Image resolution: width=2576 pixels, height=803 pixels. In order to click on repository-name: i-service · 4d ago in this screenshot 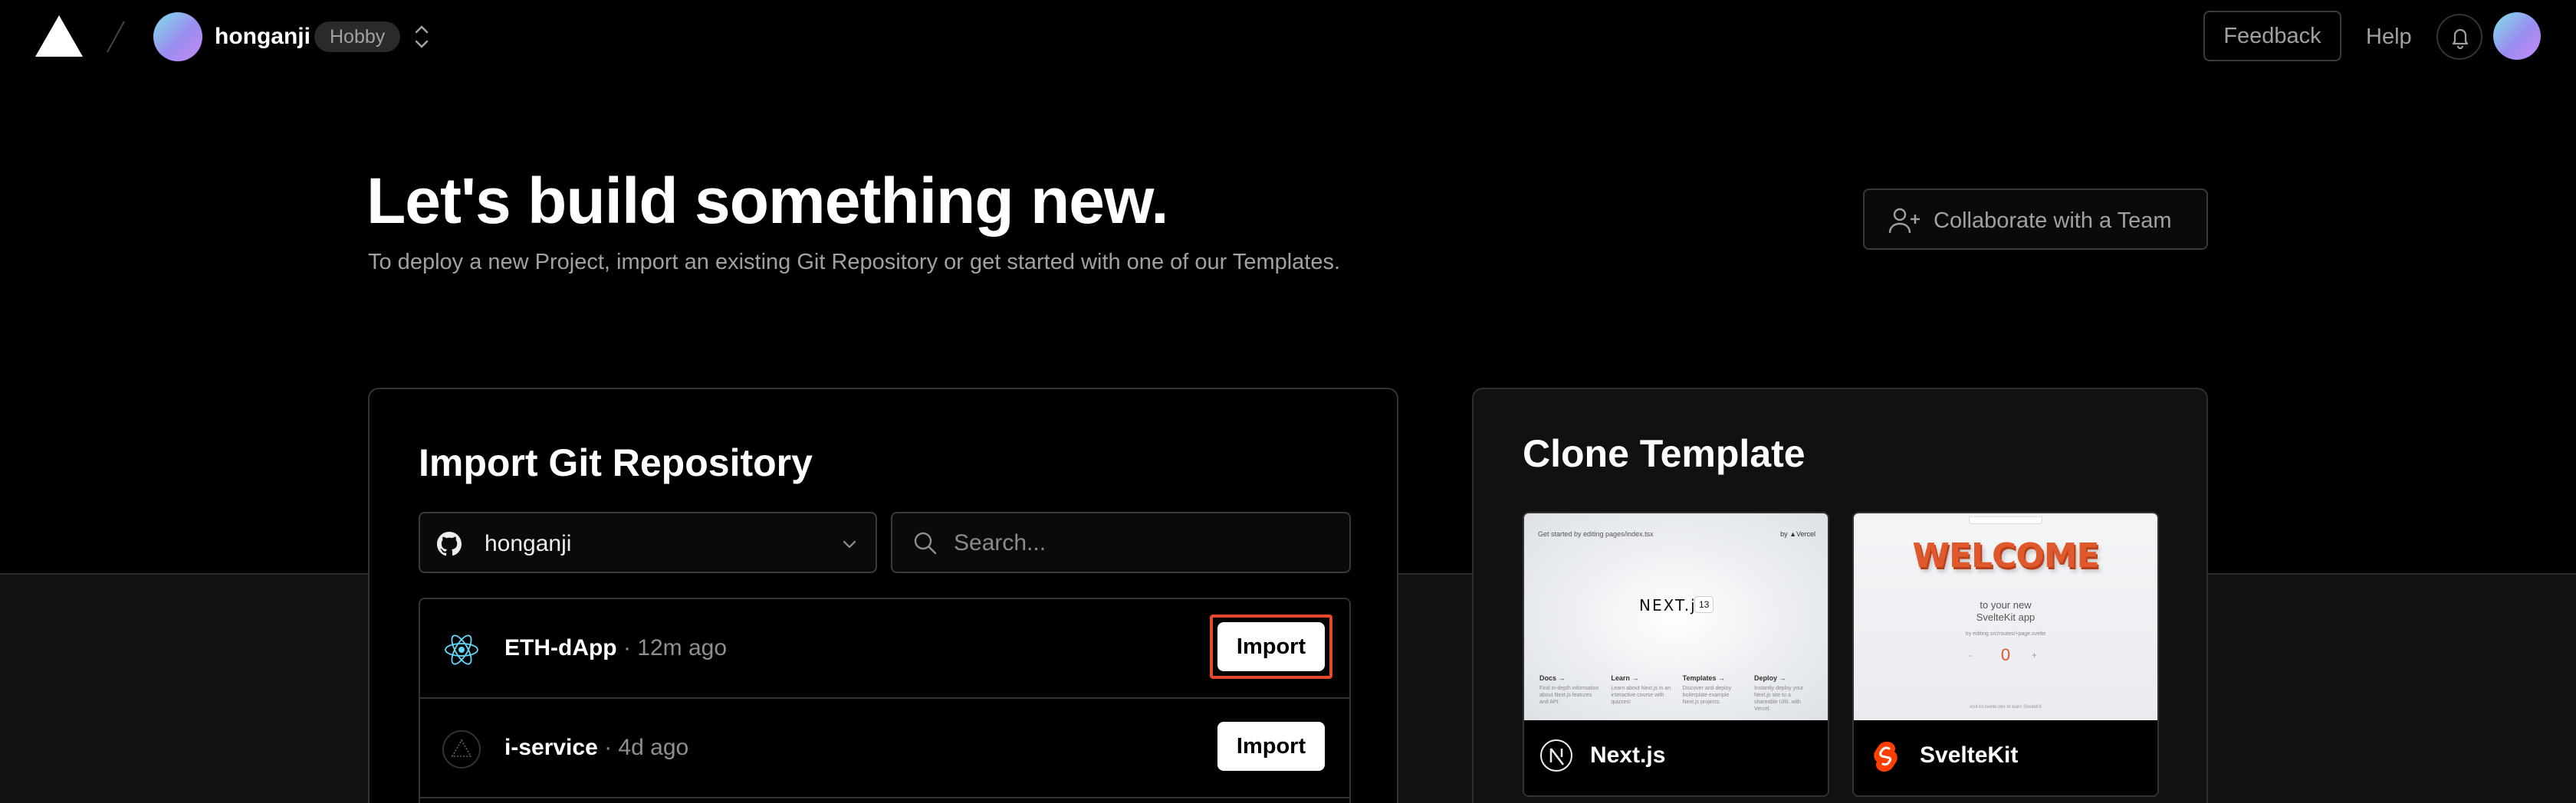, I will do `click(596, 748)`.